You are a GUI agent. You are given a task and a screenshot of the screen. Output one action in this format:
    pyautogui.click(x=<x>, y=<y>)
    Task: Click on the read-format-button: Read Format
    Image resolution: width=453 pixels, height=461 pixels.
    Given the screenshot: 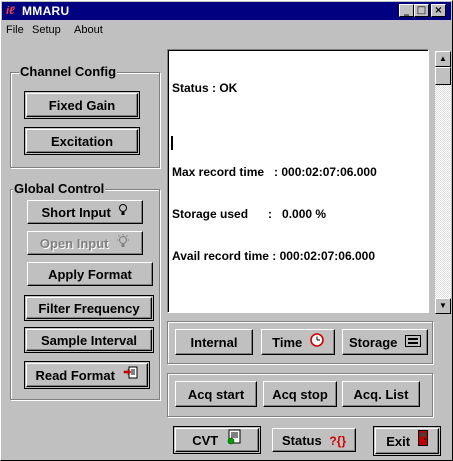 What is the action you would take?
    pyautogui.click(x=87, y=375)
    